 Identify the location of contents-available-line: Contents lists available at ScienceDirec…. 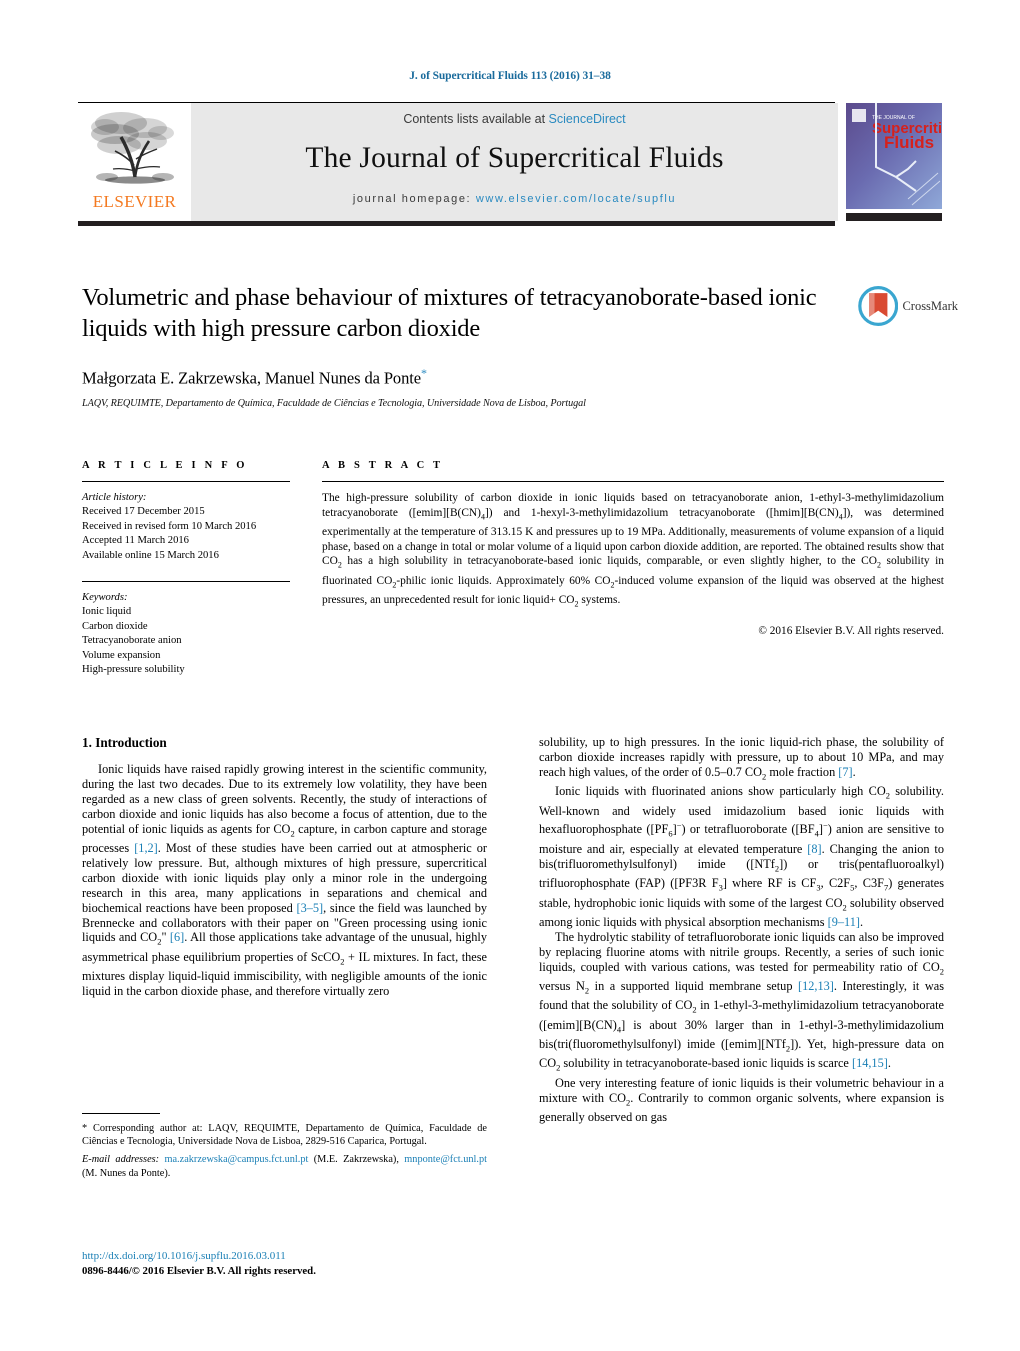
(514, 119).